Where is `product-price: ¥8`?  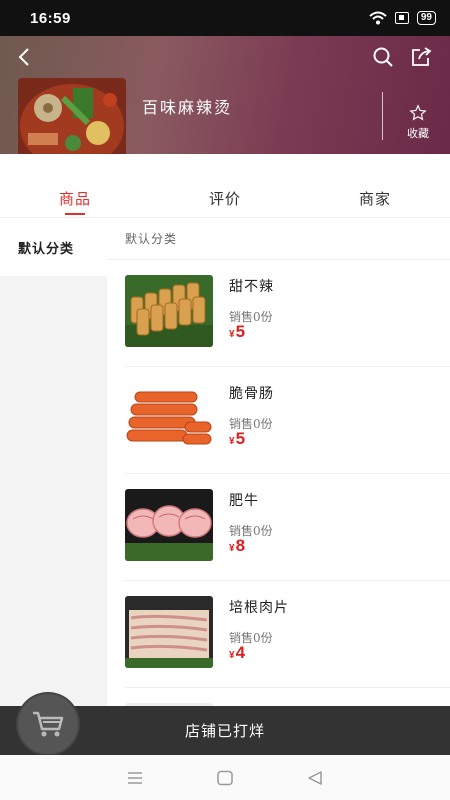
product-price: ¥8 is located at coordinates (237, 546).